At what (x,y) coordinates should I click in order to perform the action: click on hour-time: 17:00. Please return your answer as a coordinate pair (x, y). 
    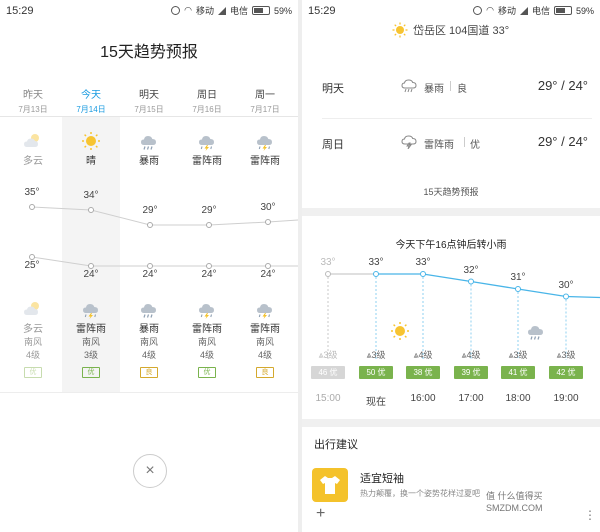
    Looking at the image, I should click on (471, 398).